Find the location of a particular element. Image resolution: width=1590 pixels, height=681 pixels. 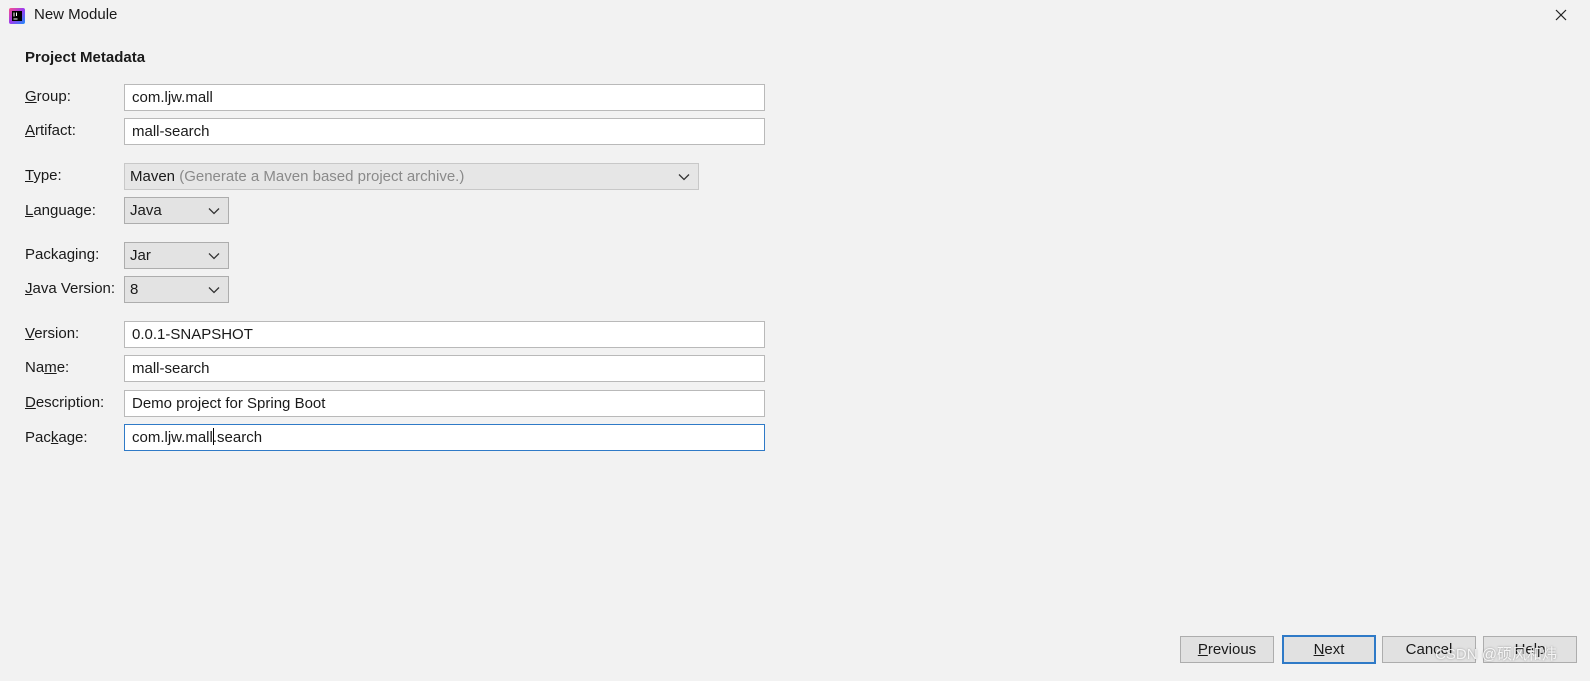

language-select-value: Java is located at coordinates (146, 210).